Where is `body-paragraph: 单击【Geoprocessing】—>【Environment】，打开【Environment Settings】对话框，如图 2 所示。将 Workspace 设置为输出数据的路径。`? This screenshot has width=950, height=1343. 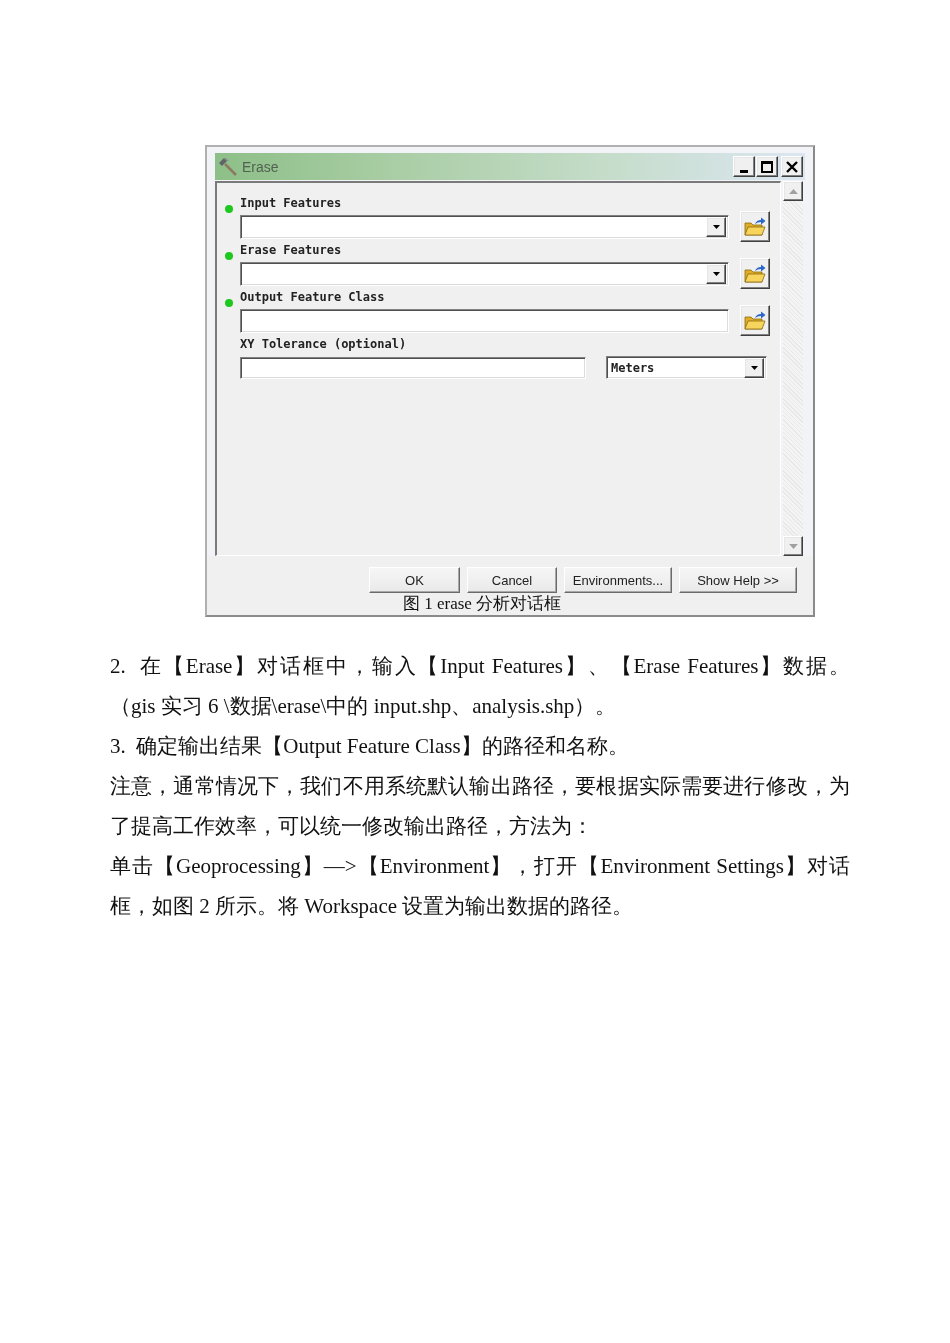 body-paragraph: 单击【Geoprocessing】—>【Environment】，打开【Environment Settings】对话框，如图 2 所示。将 Workspace 设置为输出数据的路径。 is located at coordinates (480, 886).